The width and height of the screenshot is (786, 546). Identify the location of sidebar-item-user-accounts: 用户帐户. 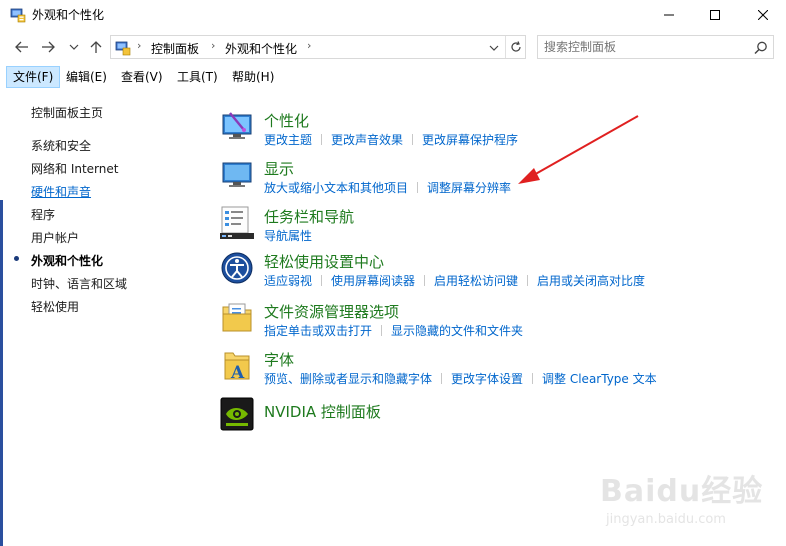
(55, 237).